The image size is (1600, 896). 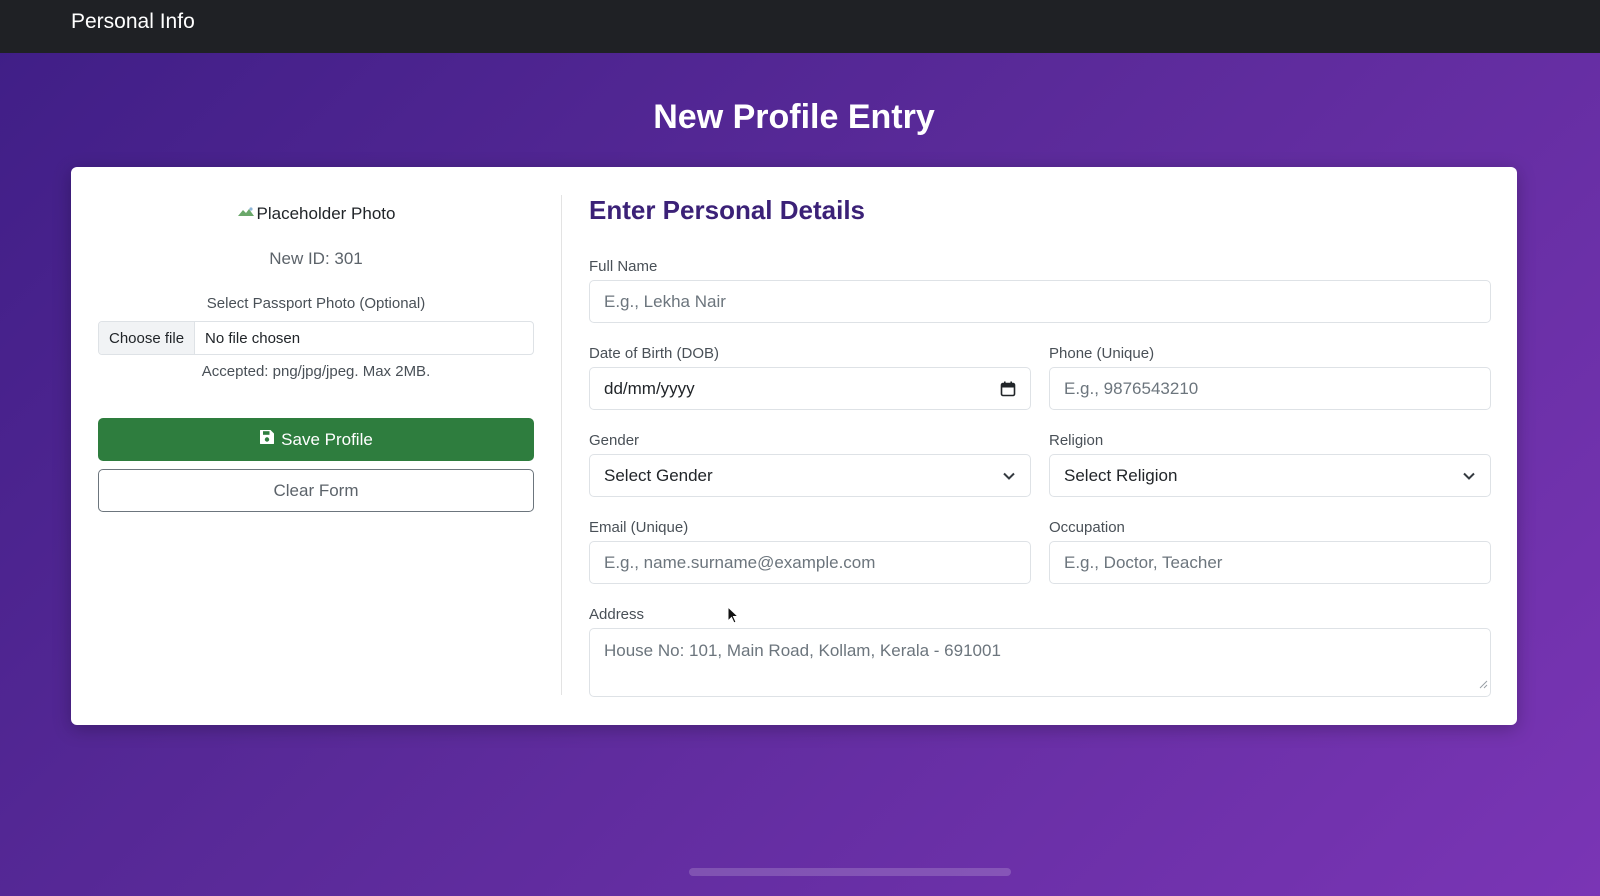 What do you see at coordinates (649, 388) in the screenshot?
I see `dob-value: dd/mm/yyyy` at bounding box center [649, 388].